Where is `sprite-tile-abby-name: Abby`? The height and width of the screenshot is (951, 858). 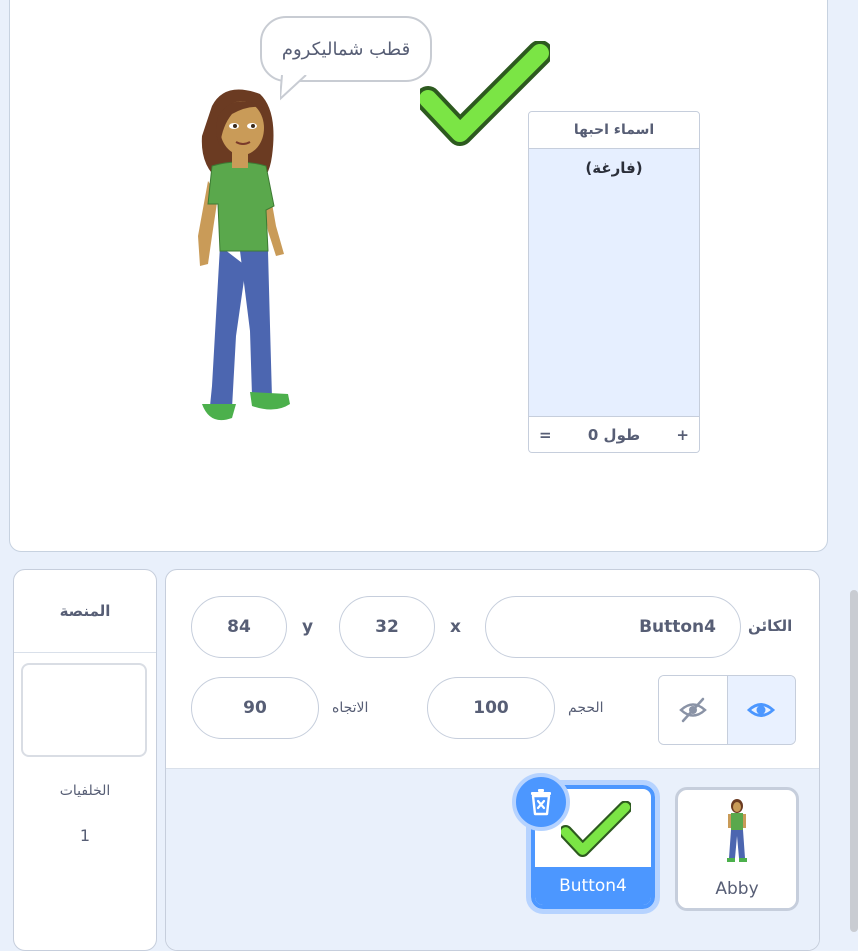
sprite-tile-abby-name: Abby is located at coordinates (737, 889).